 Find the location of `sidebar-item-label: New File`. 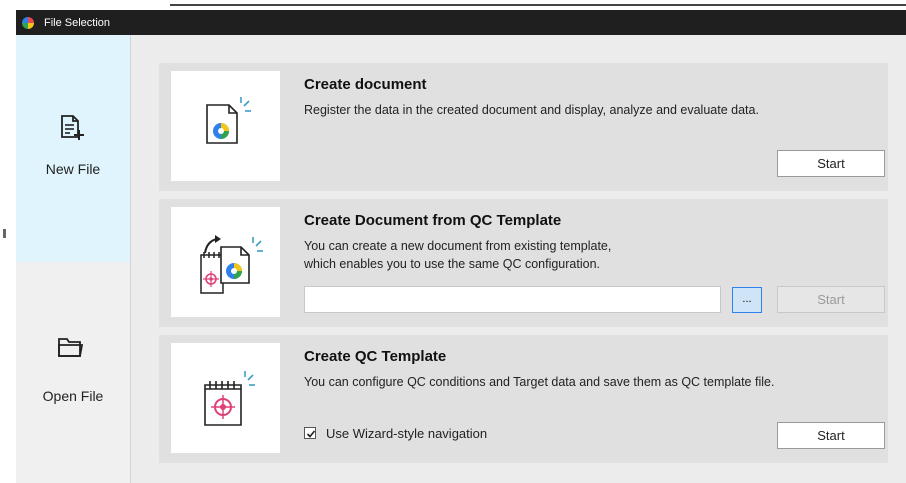

sidebar-item-label: New File is located at coordinates (73, 169).